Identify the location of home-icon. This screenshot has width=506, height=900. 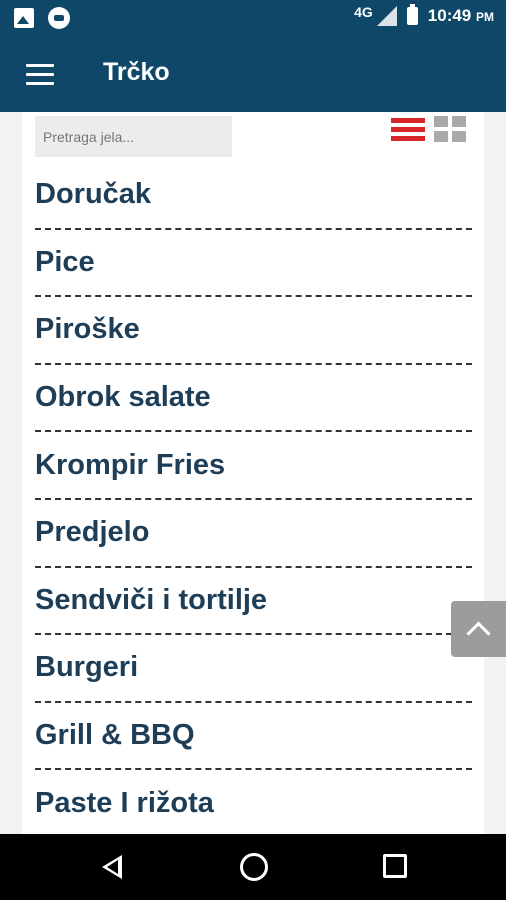
(254, 867).